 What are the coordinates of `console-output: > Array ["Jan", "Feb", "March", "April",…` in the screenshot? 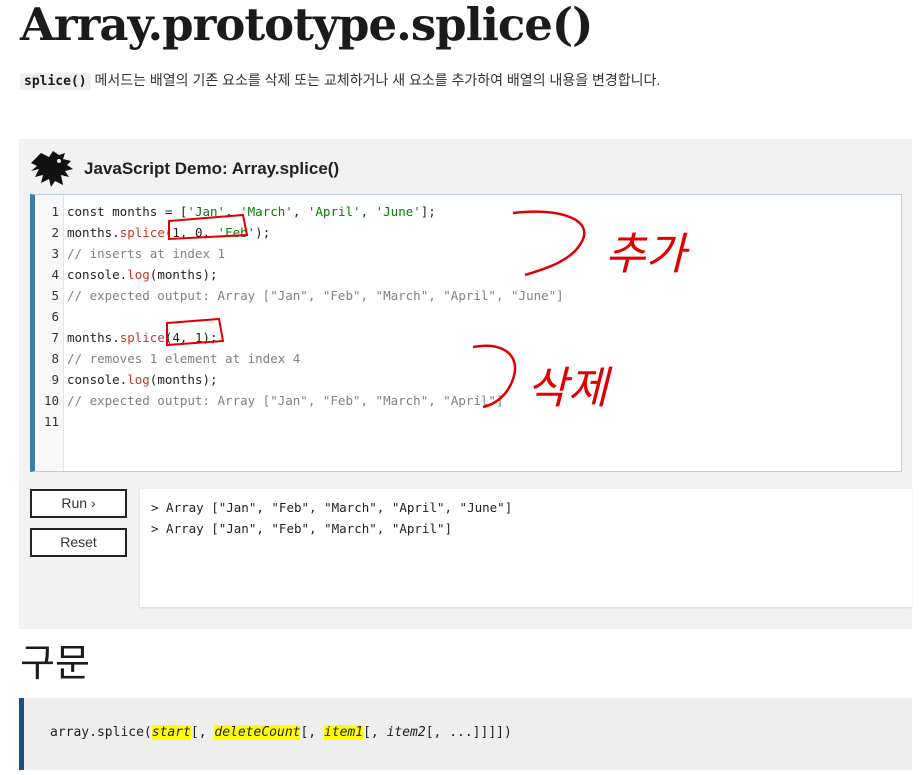 It's located at (526, 548).